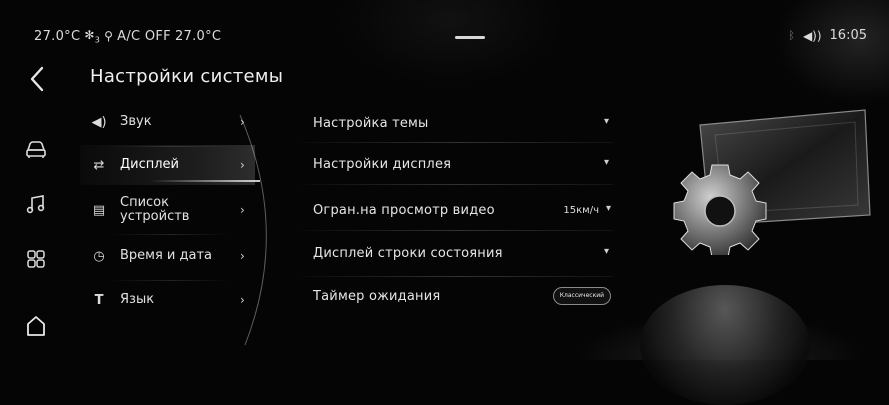 The image size is (889, 405). Describe the element at coordinates (150, 164) in the screenshot. I see `category-label: Дисплей` at that location.